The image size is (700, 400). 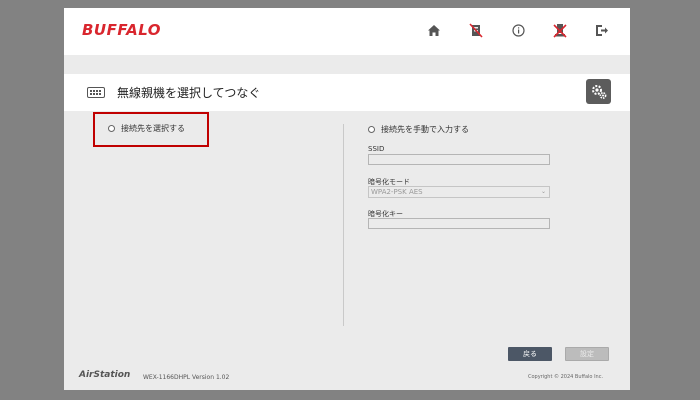 I want to click on copyright-text: Copyright © 2024 Buffalo Inc., so click(x=566, y=377).